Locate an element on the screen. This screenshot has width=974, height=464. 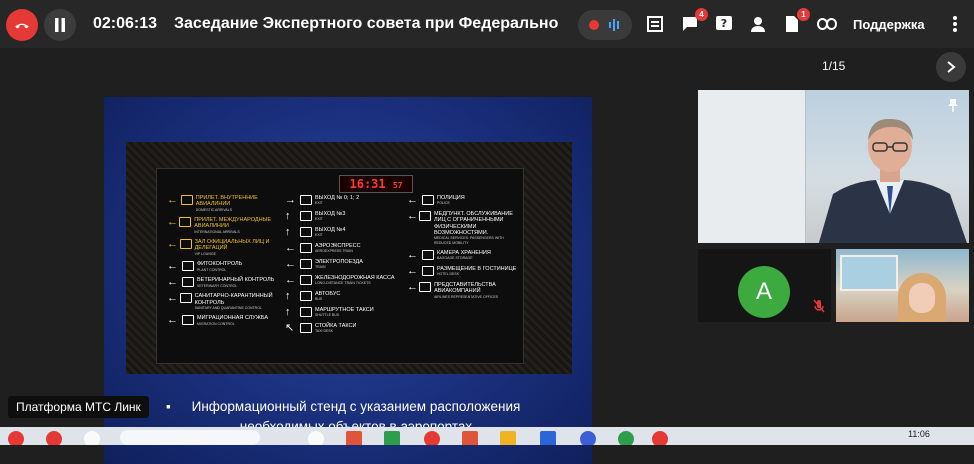
more-vertical-icon is located at coordinates (955, 24).